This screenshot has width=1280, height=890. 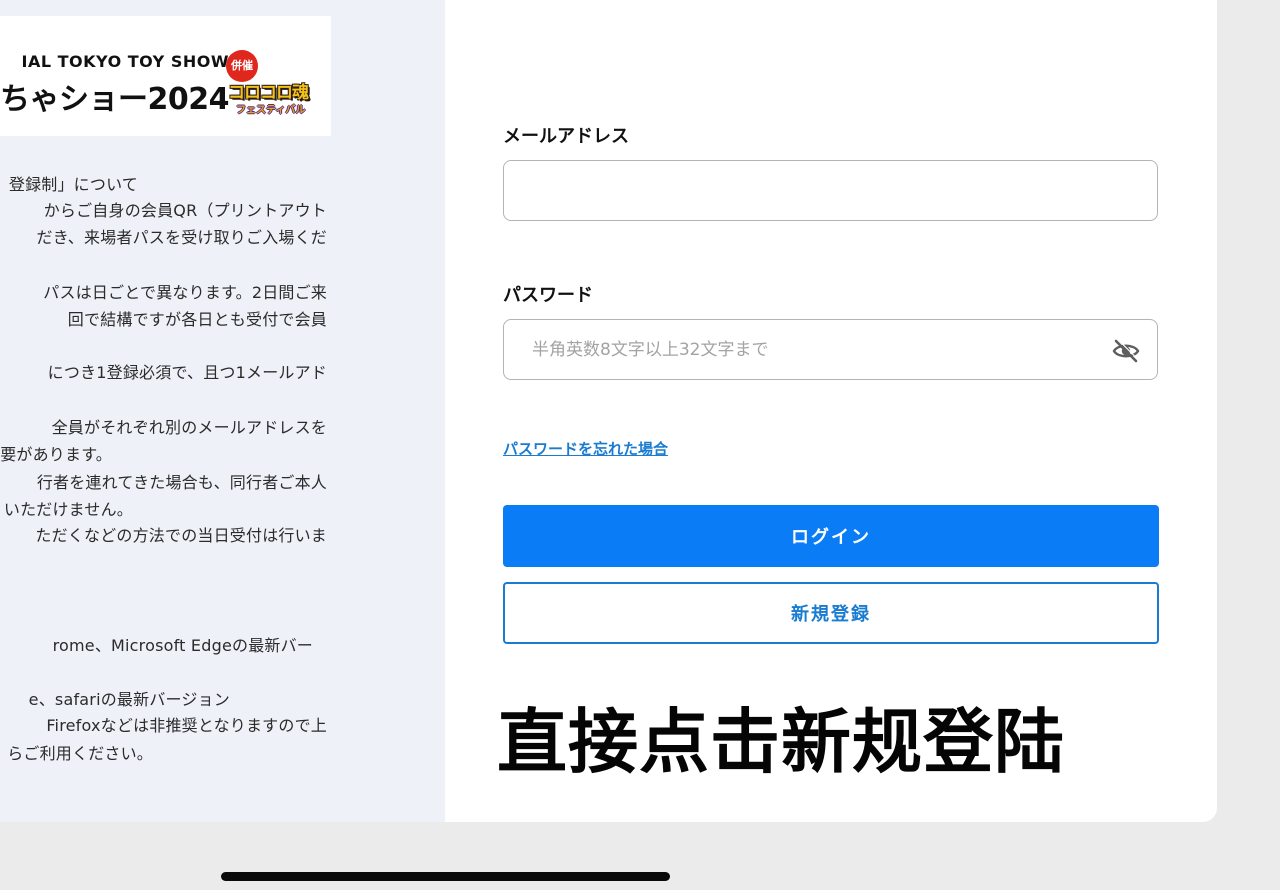 What do you see at coordinates (1126, 351) in the screenshot?
I see `eye-slash-icon` at bounding box center [1126, 351].